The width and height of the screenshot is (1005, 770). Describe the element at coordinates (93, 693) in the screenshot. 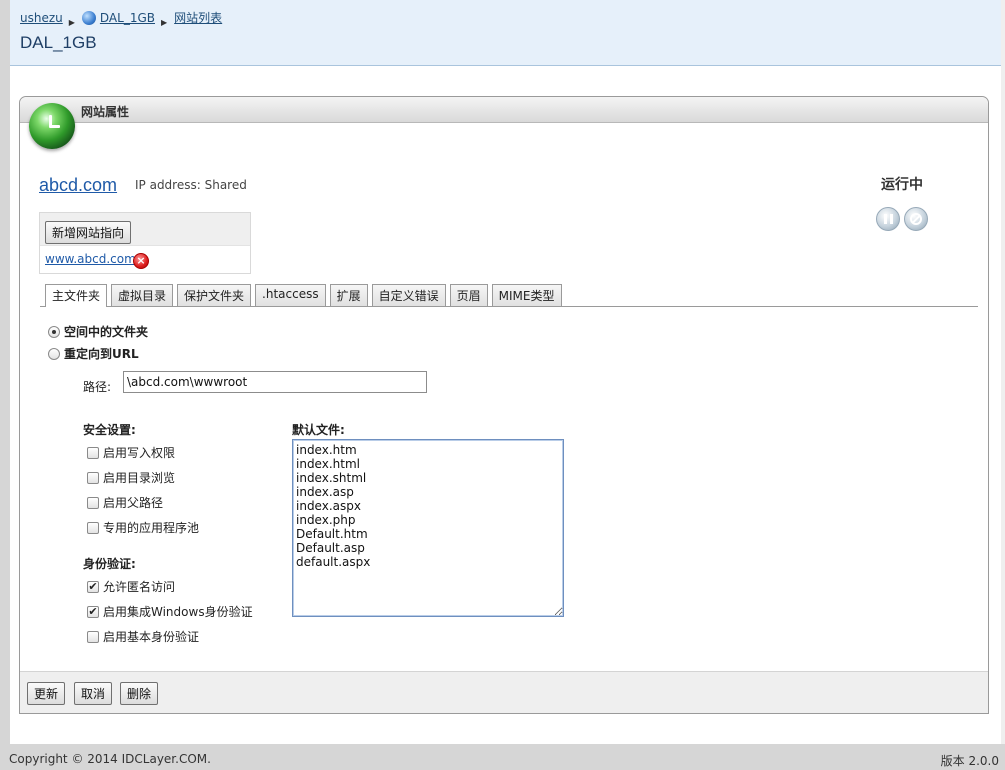

I see `cancel-button: 取消` at that location.